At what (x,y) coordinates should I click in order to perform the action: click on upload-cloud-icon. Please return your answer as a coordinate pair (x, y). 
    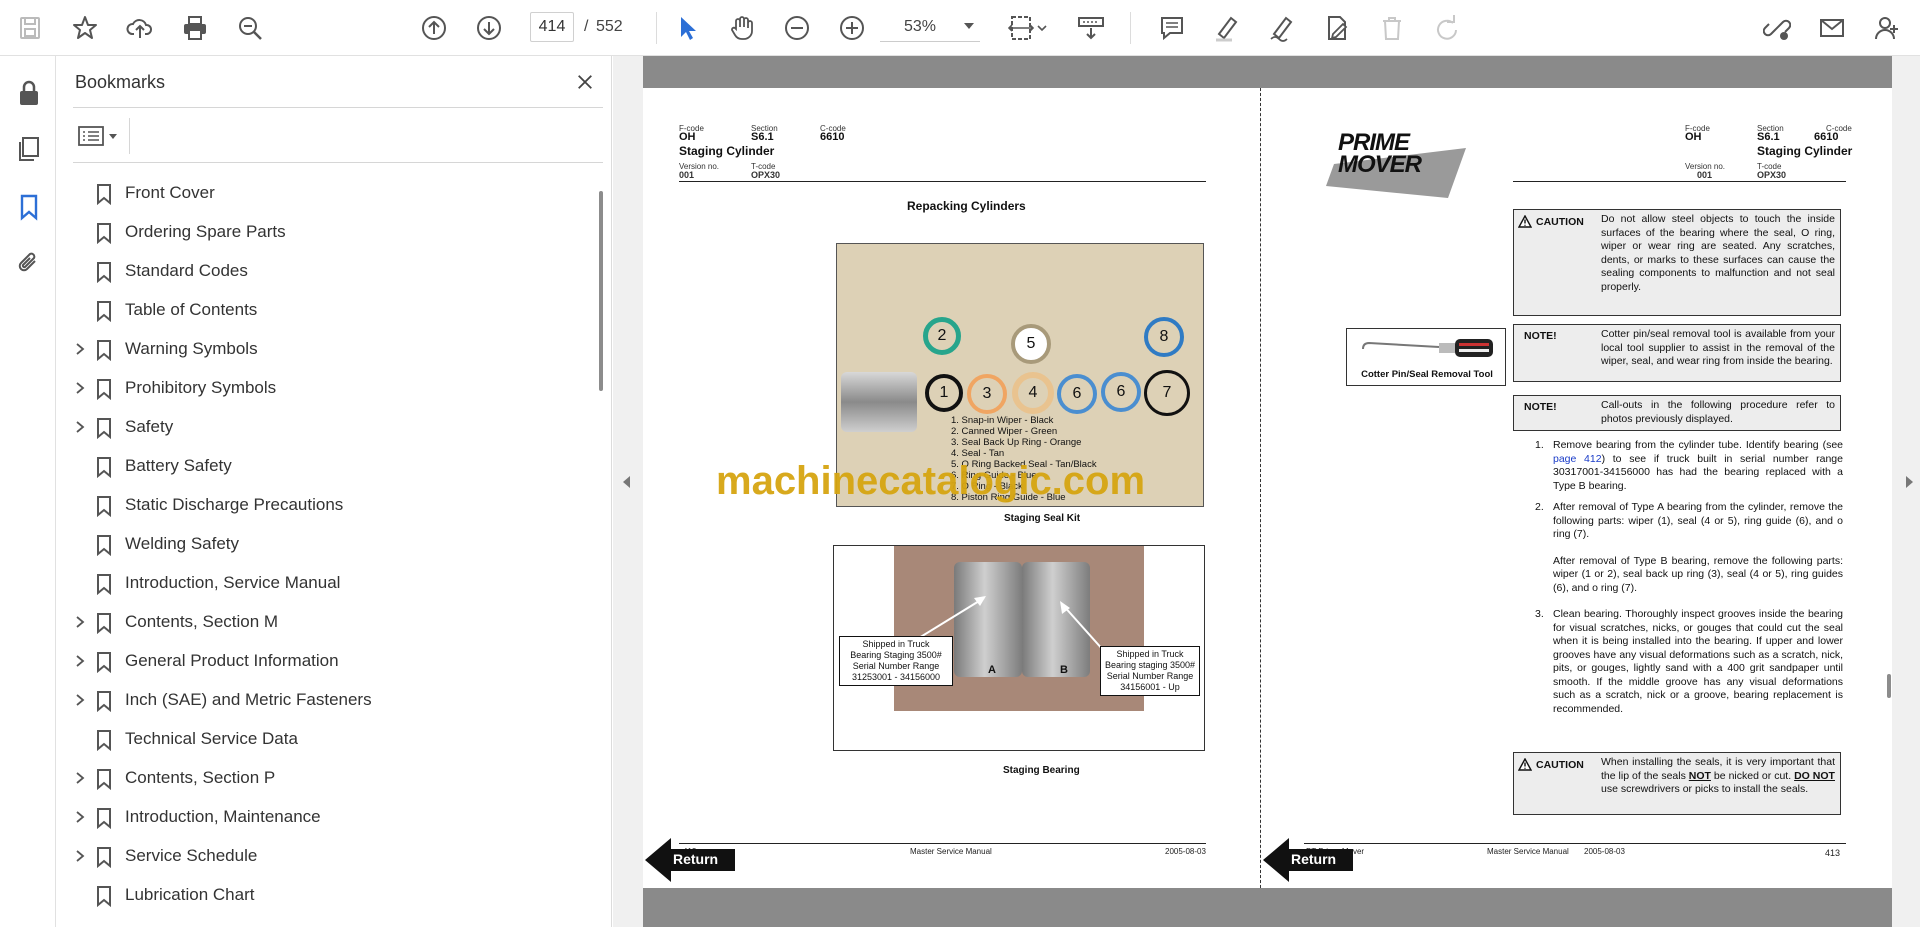
    Looking at the image, I should click on (140, 28).